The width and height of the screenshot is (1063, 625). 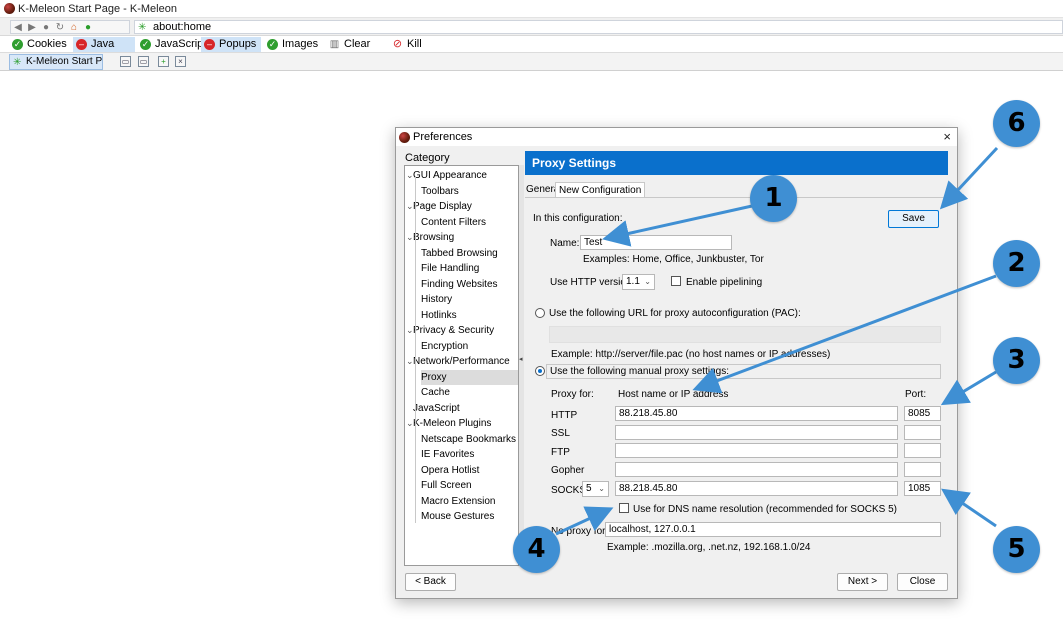 What do you see at coordinates (1016, 263) in the screenshot?
I see `callout-2: 2` at bounding box center [1016, 263].